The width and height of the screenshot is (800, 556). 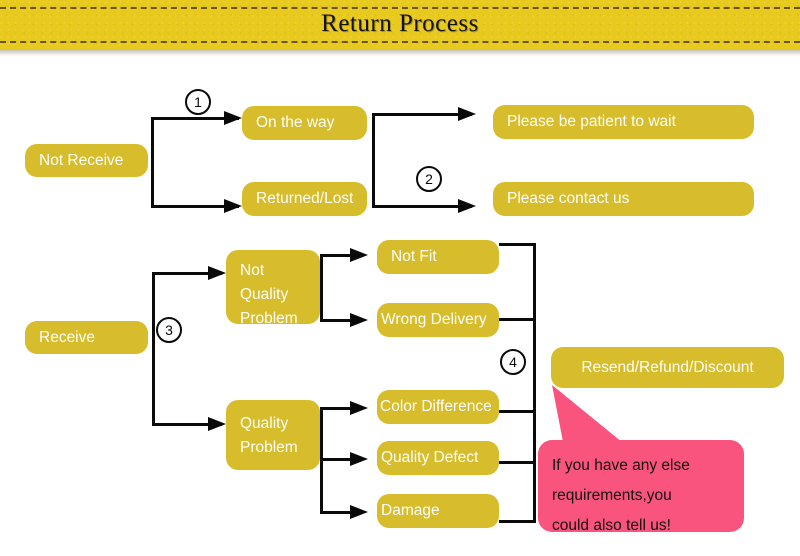 What do you see at coordinates (252, 270) in the screenshot?
I see `node-not-quality-problem-line1: Not` at bounding box center [252, 270].